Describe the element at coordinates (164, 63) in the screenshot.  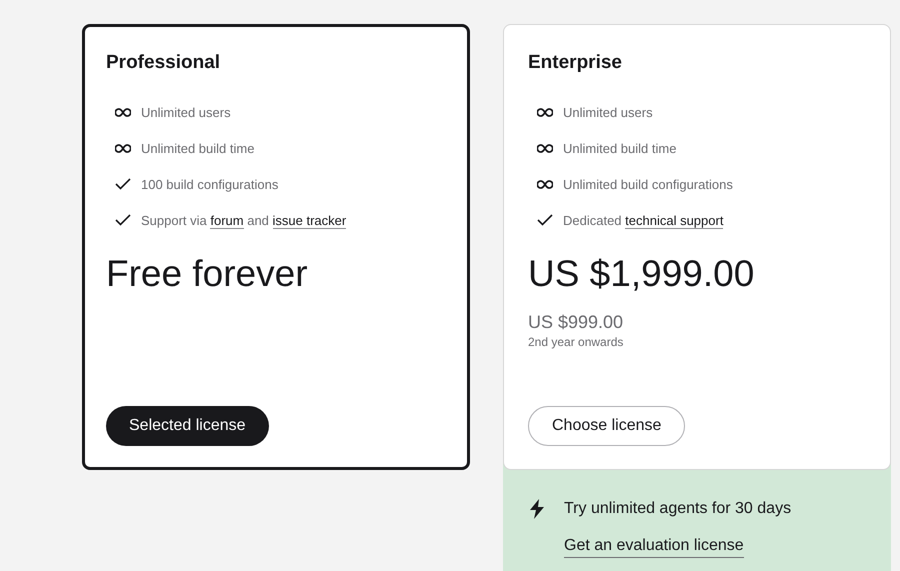
I see `plan-title: Professional` at that location.